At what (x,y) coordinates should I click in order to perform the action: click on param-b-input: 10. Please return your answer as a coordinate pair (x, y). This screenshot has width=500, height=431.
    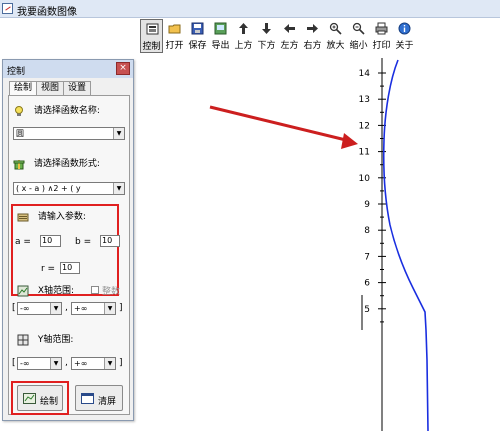
    Looking at the image, I should click on (110, 241).